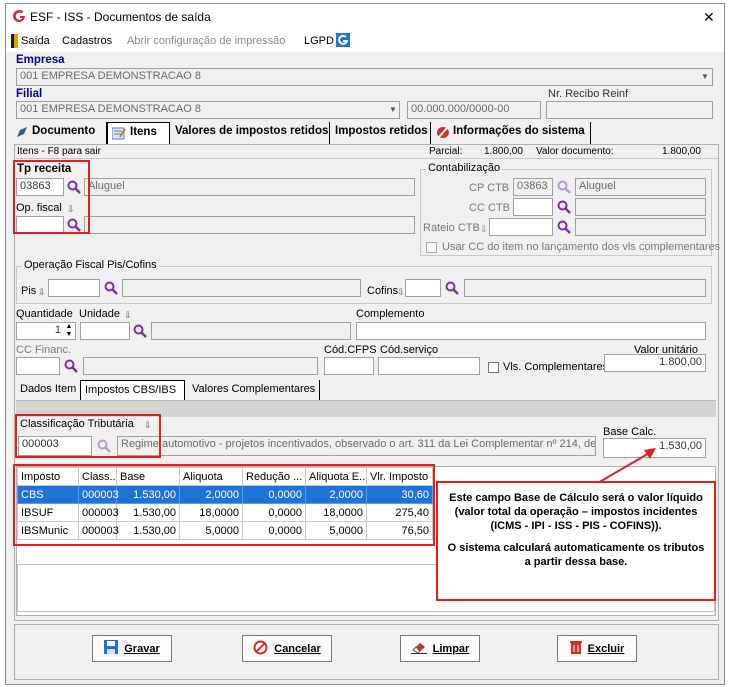 The width and height of the screenshot is (729, 687). Describe the element at coordinates (224, 505) in the screenshot. I see `grid-highlight` at that location.